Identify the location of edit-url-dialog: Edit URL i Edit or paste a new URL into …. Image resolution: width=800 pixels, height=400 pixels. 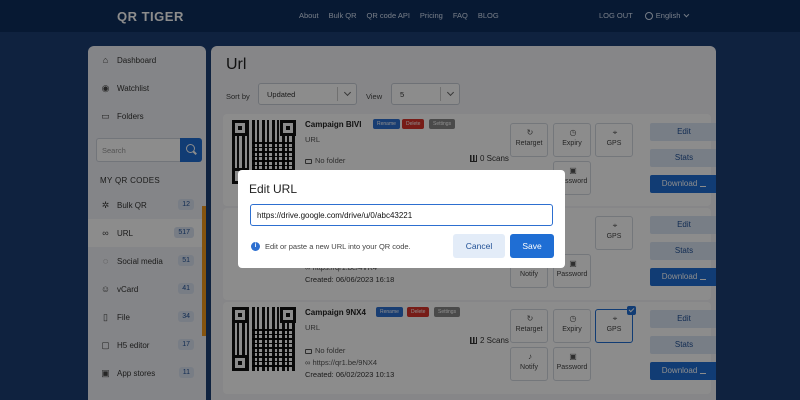
(401, 219).